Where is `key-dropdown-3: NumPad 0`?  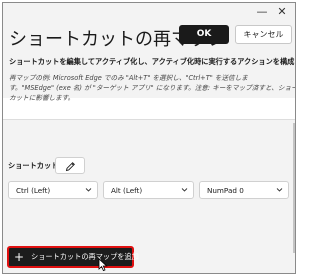 key-dropdown-3: NumPad 0 is located at coordinates (244, 190).